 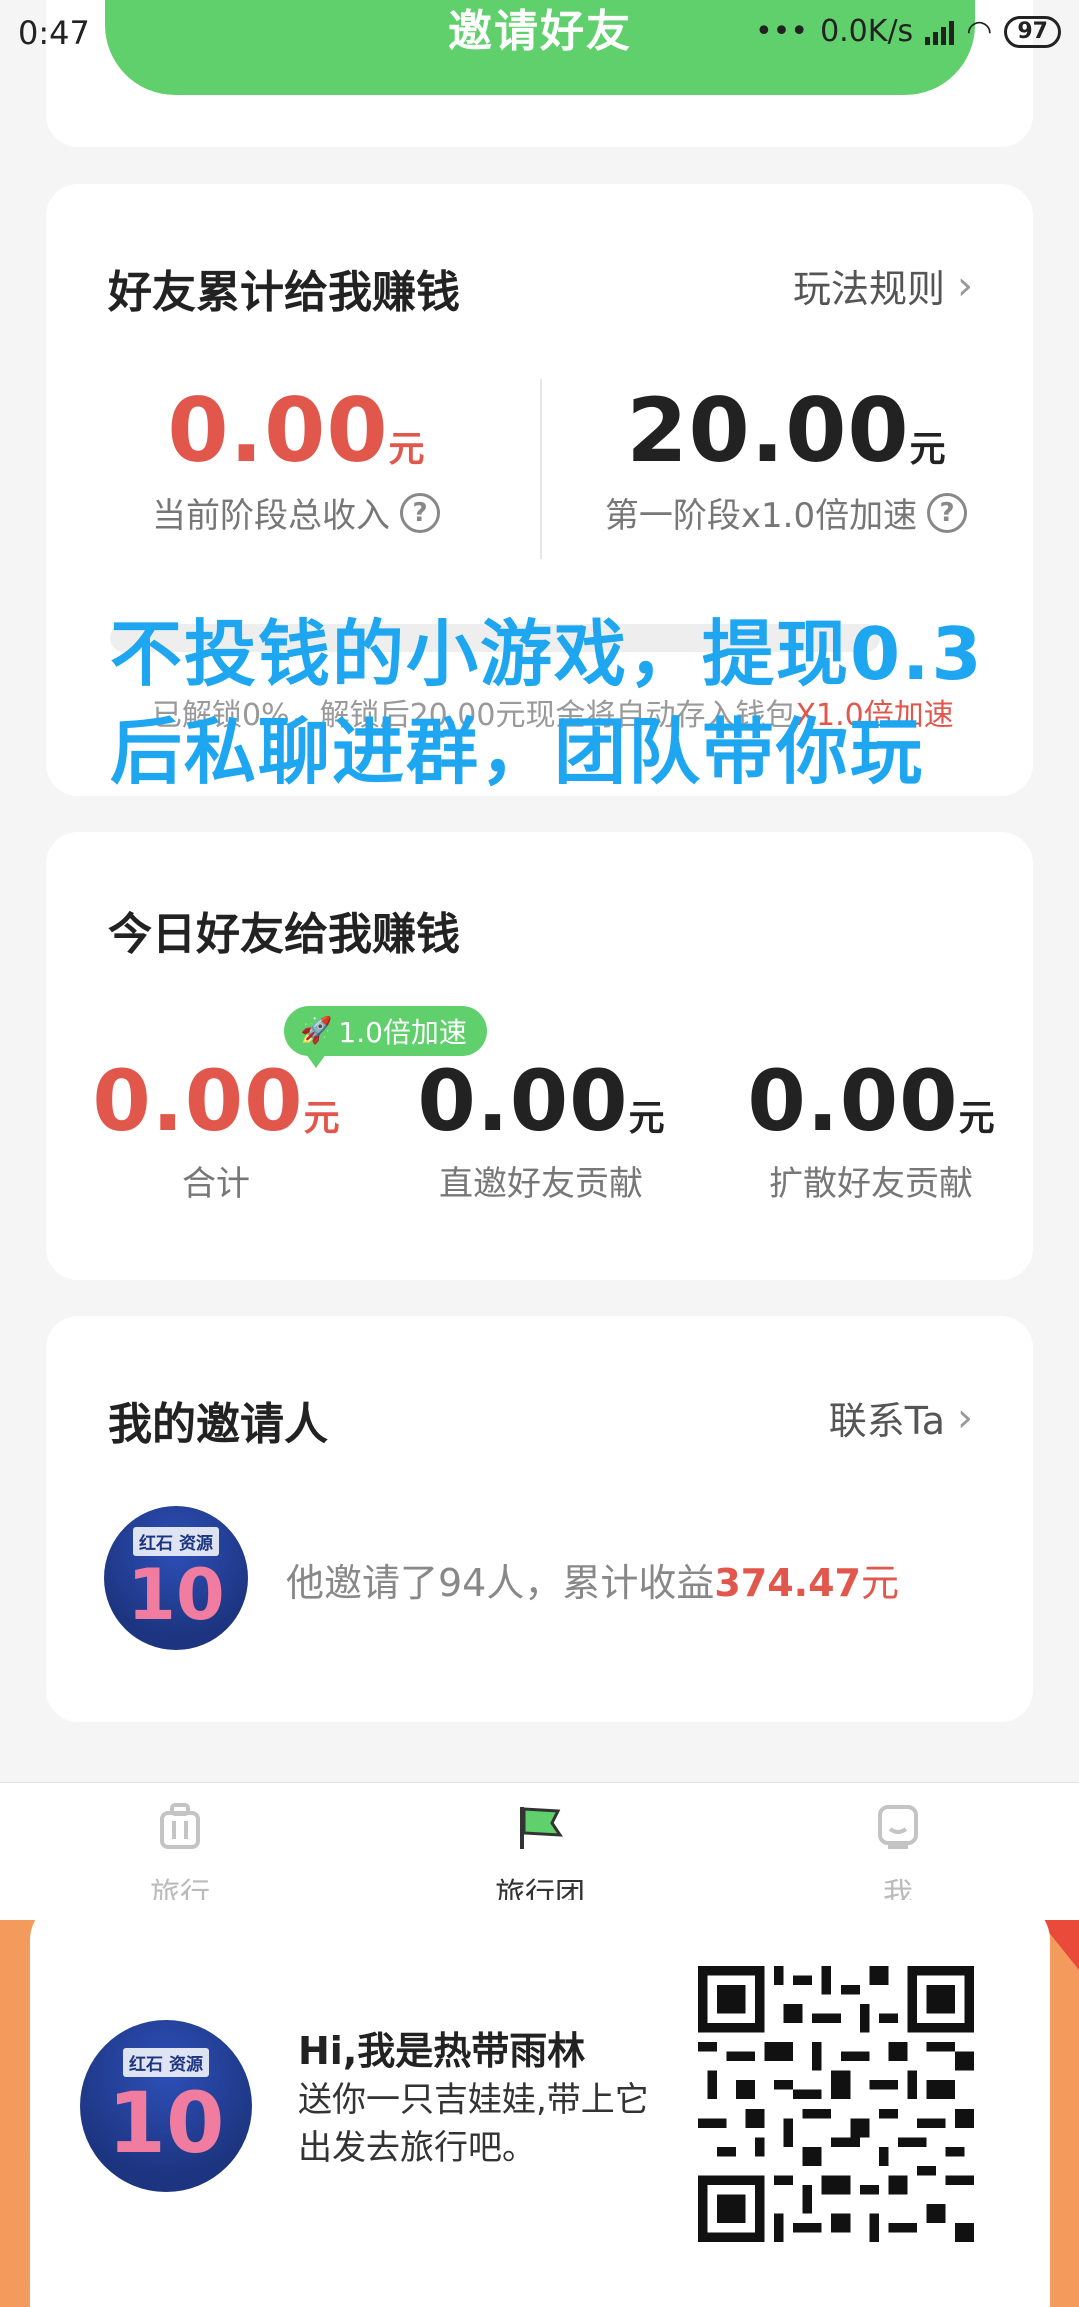 I want to click on status-time: 0:47, so click(x=54, y=33).